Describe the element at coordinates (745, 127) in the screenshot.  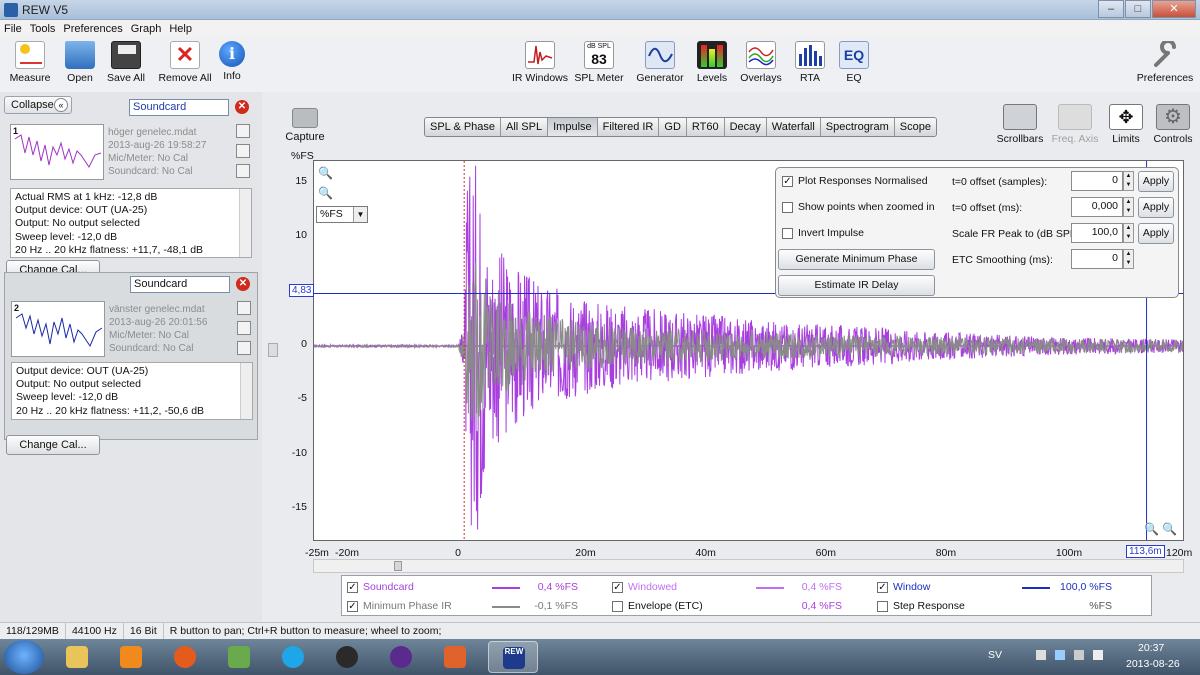
I see `tab-decay: Decay` at that location.